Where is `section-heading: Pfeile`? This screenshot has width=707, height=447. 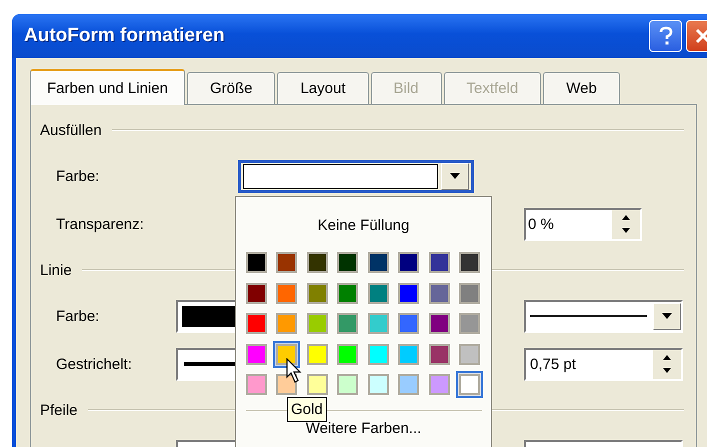 section-heading: Pfeile is located at coordinates (59, 410).